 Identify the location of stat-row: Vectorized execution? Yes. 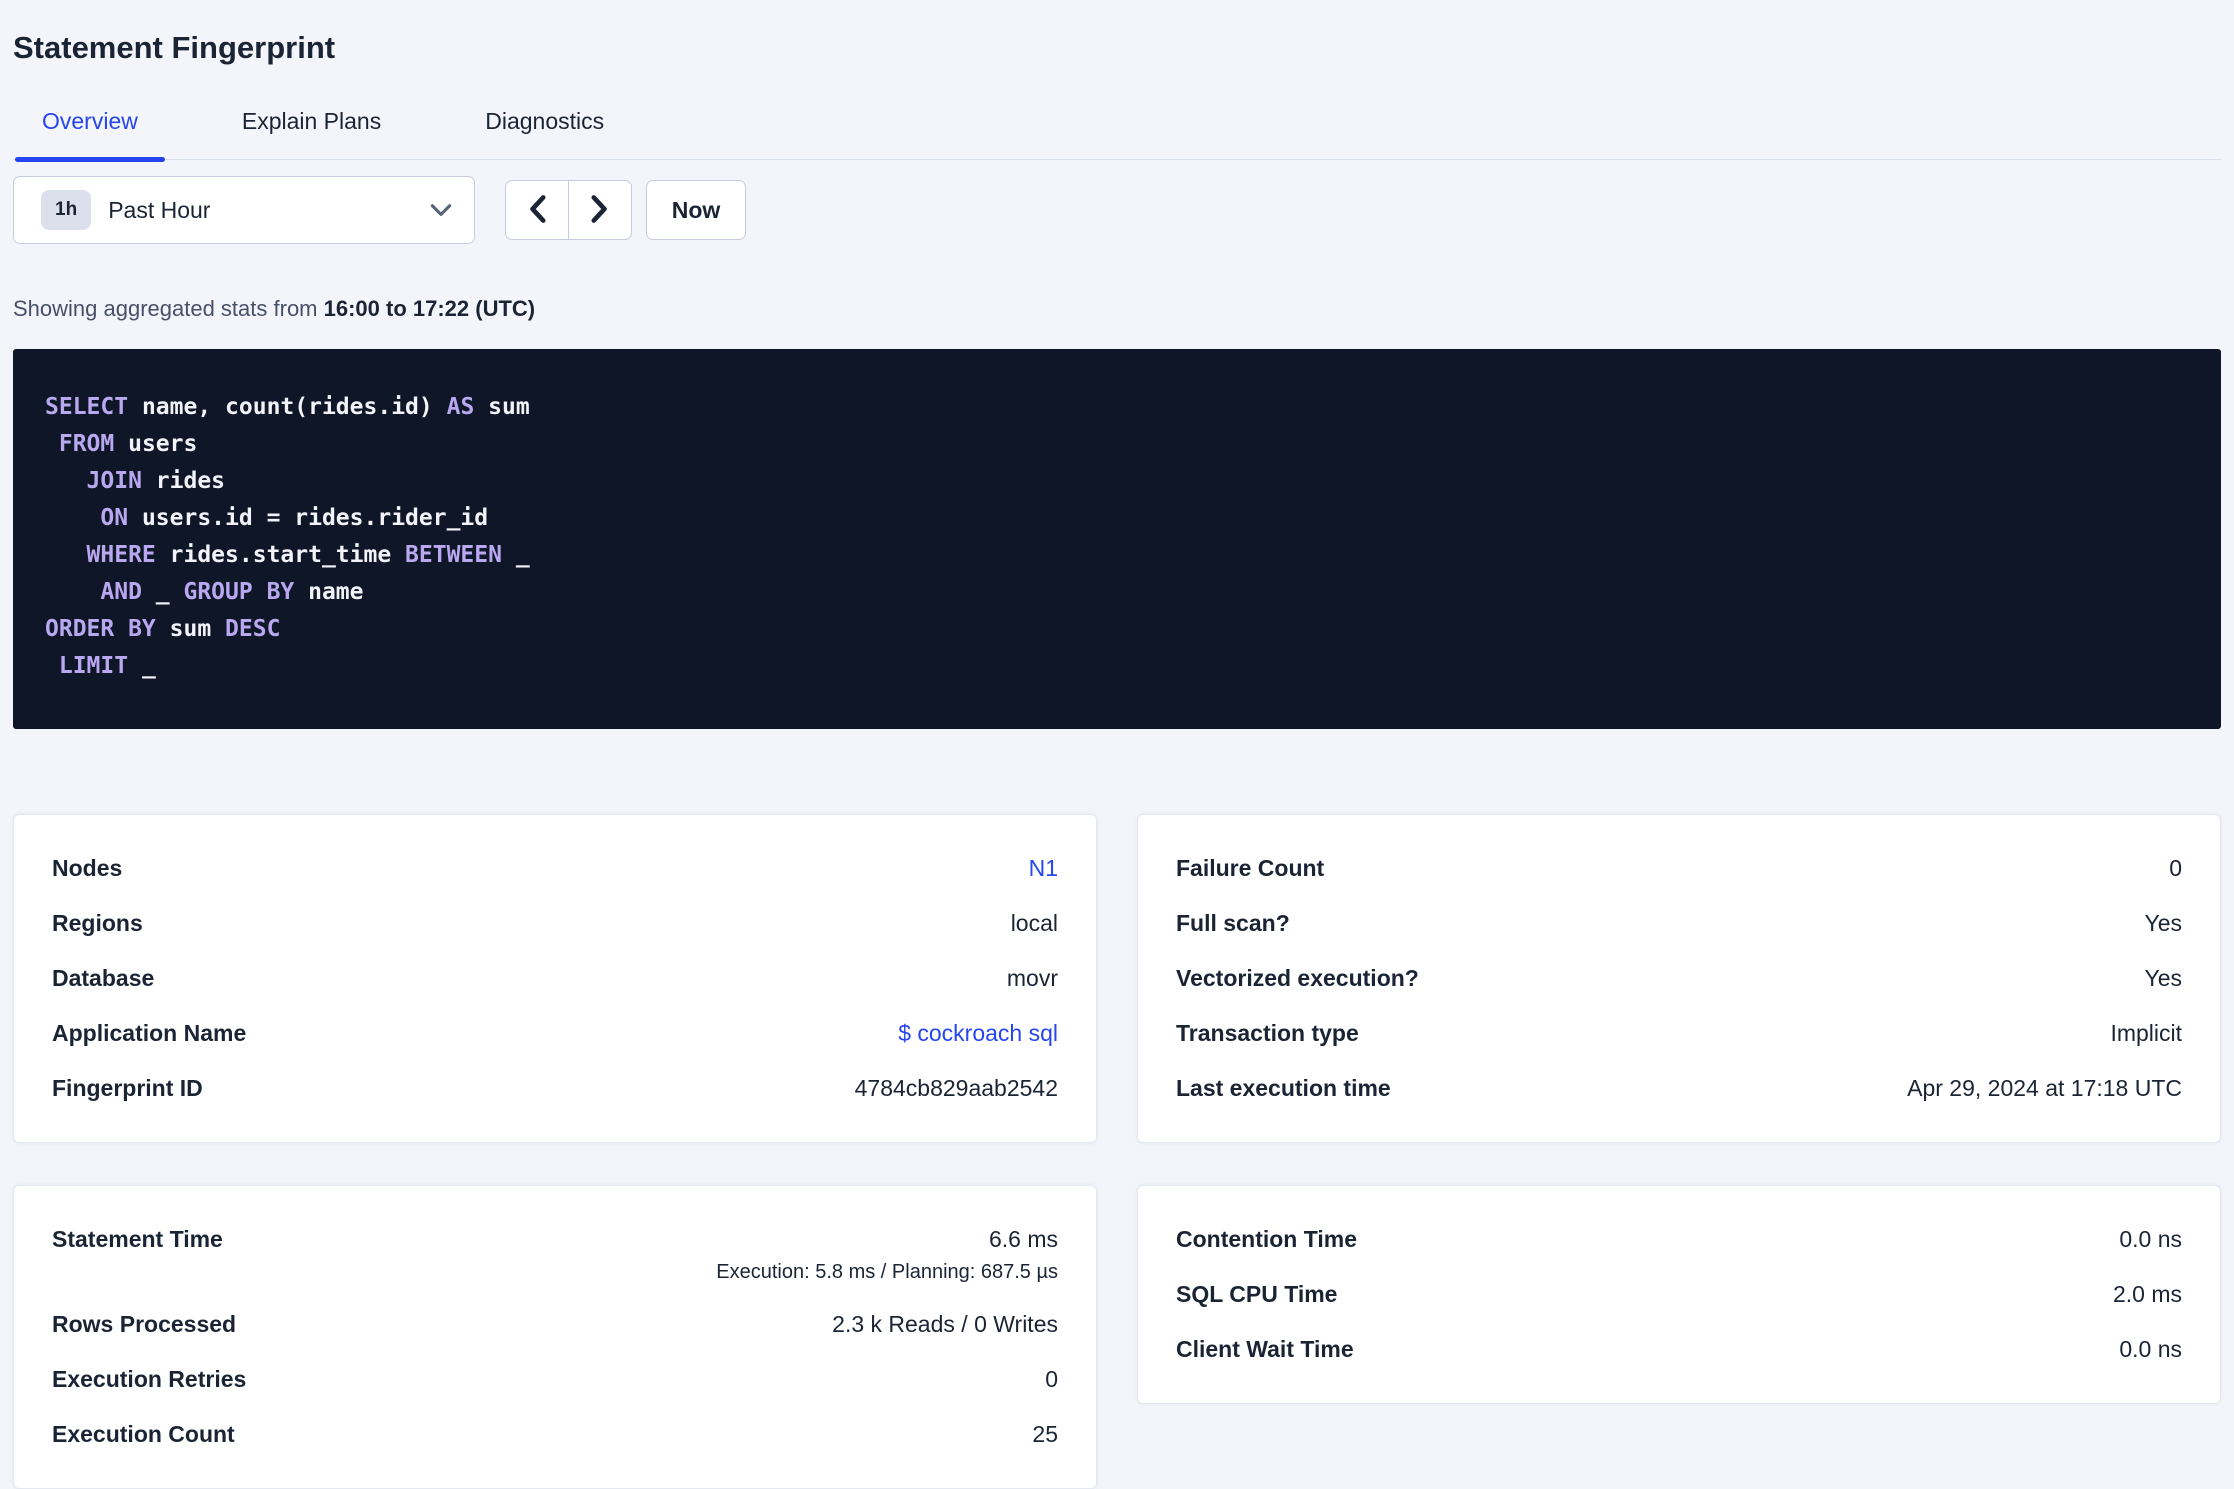
(1679, 978).